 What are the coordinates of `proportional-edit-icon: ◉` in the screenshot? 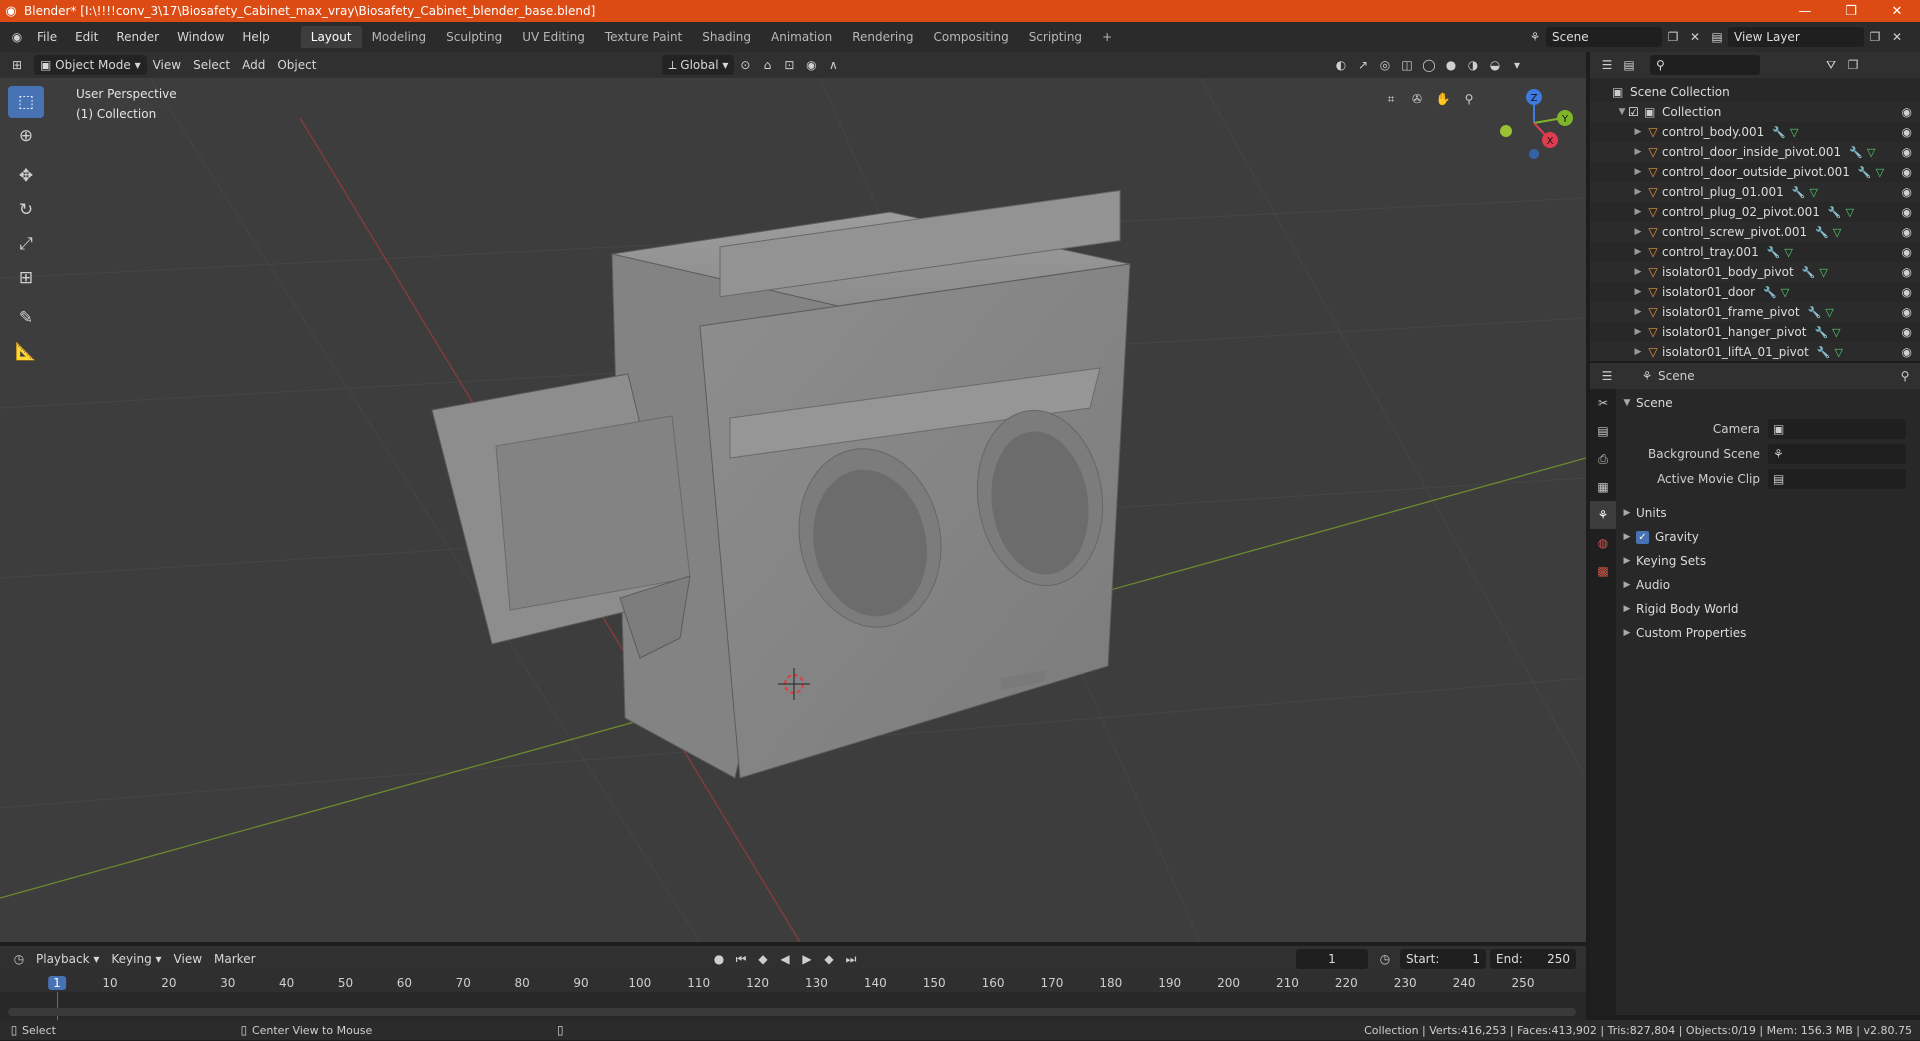 It's located at (811, 65).